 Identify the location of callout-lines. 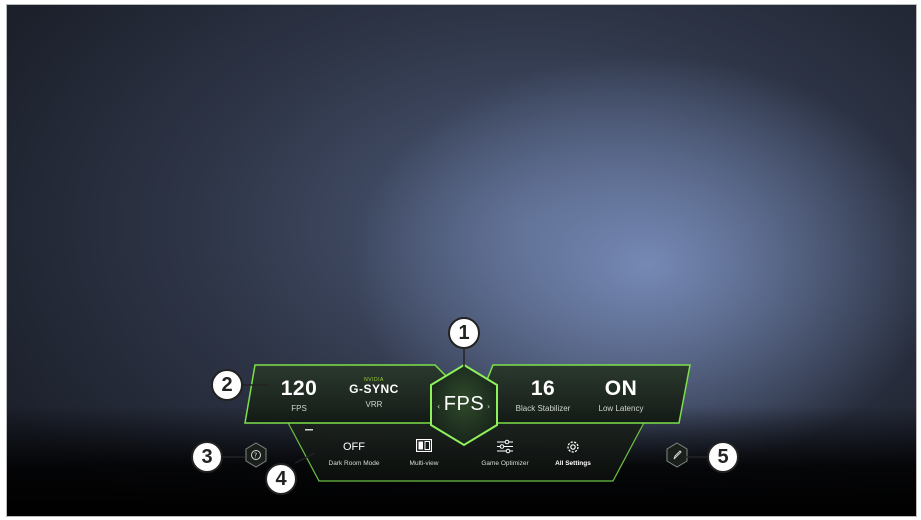
(465, 406).